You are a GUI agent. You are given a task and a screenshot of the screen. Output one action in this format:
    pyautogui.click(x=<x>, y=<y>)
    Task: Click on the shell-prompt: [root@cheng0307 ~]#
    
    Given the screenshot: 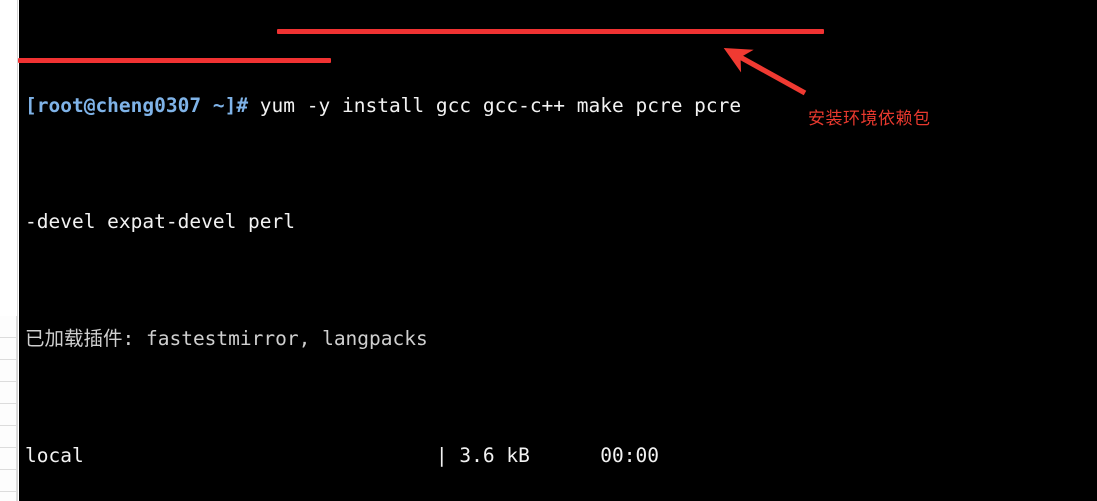 What is the action you would take?
    pyautogui.click(x=137, y=105)
    